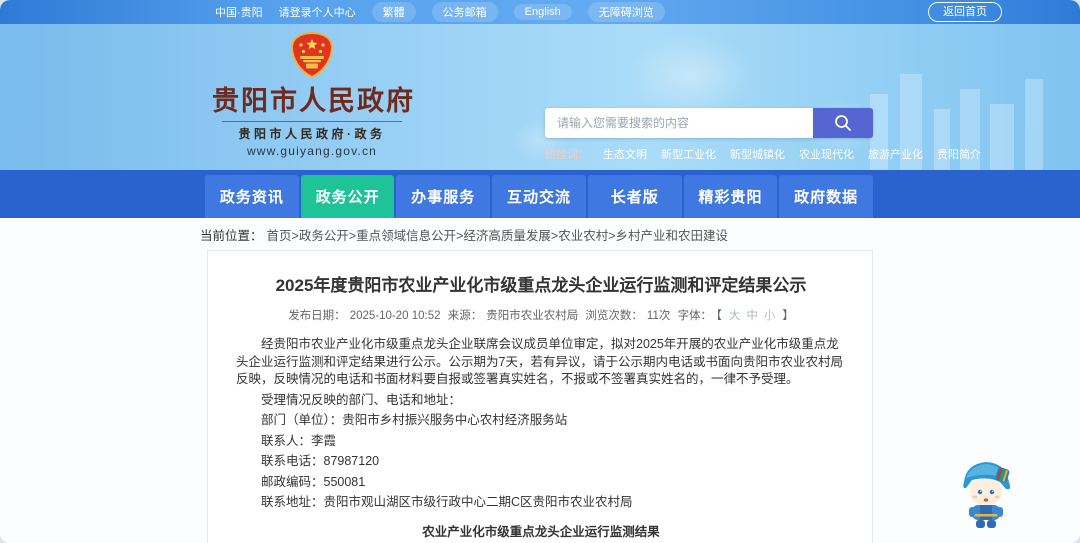  I want to click on font-size-option: 大, so click(735, 316).